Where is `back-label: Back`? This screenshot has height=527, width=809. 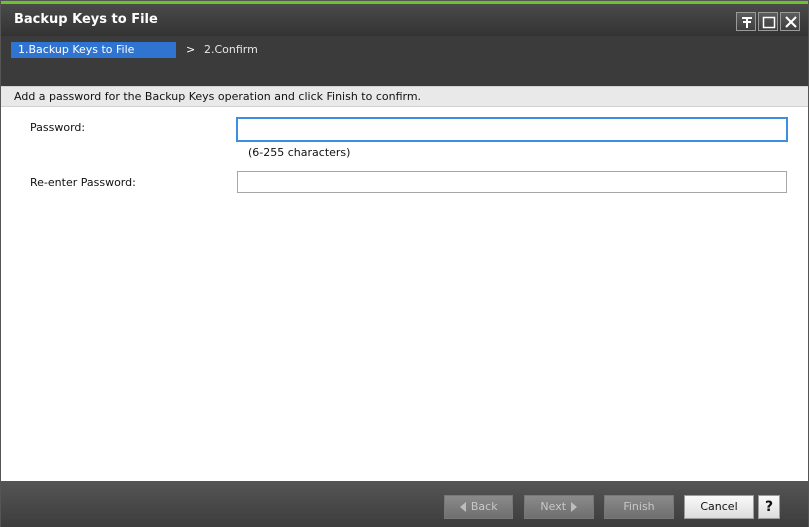
back-label: Back is located at coordinates (484, 506).